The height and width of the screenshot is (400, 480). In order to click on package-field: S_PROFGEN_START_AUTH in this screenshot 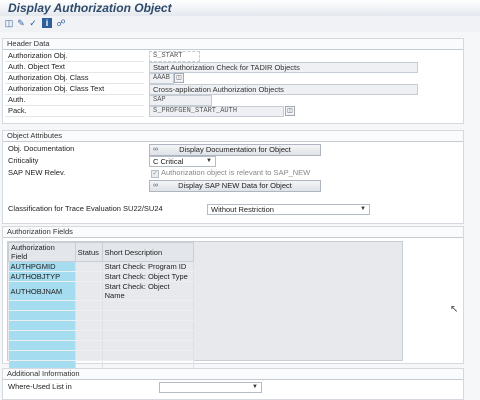, I will do `click(216, 111)`.